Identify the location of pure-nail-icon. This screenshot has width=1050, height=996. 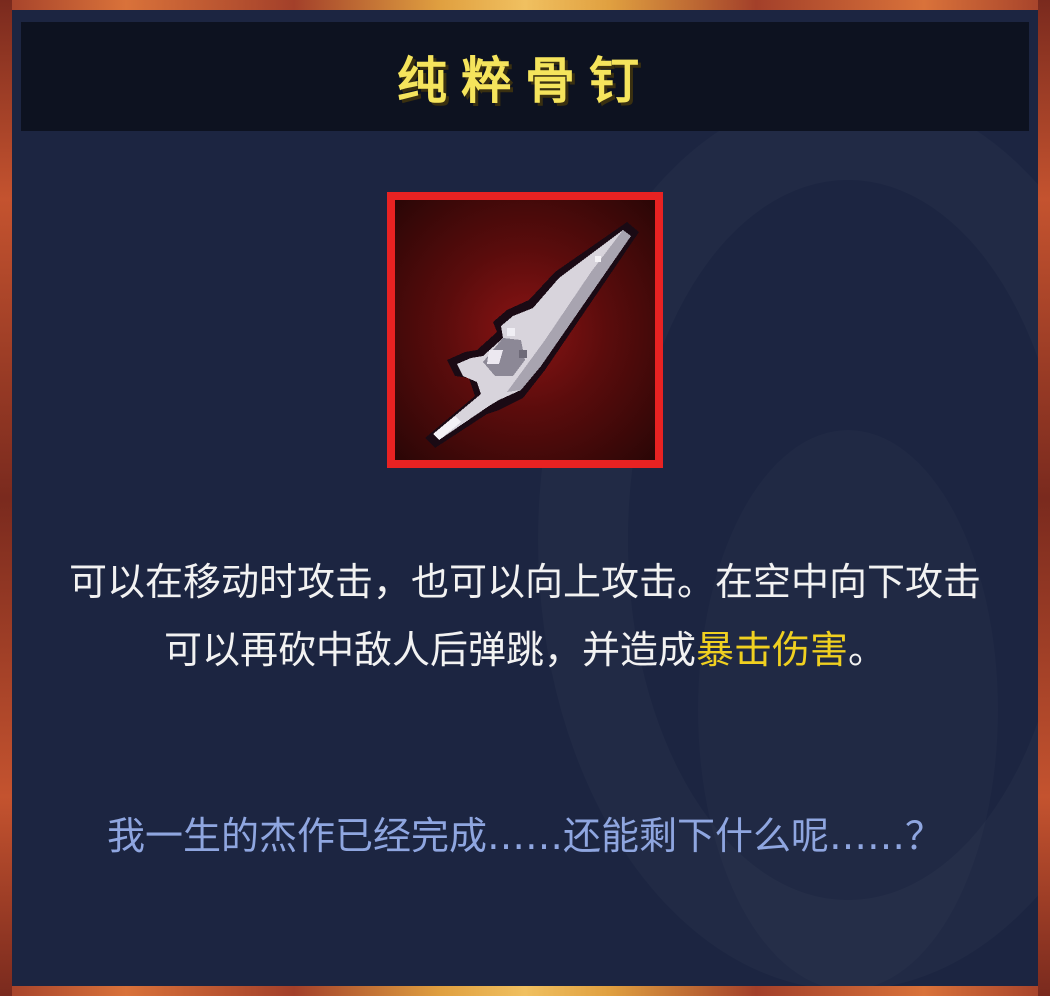
(532, 335).